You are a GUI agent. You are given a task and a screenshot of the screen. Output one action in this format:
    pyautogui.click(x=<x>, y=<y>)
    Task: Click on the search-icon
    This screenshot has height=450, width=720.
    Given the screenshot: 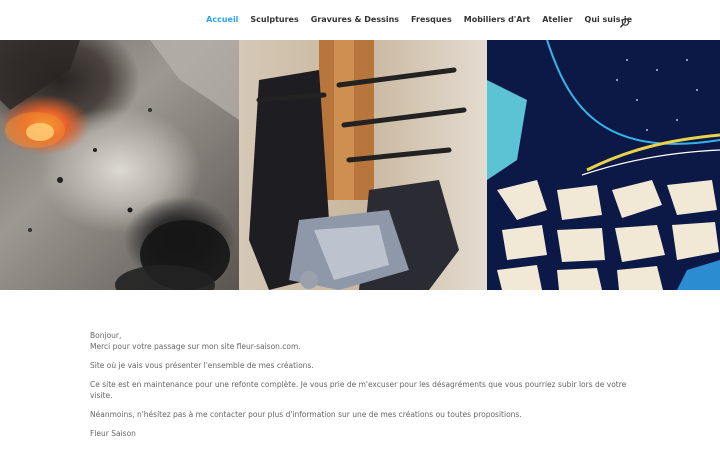 What is the action you would take?
    pyautogui.click(x=625, y=21)
    